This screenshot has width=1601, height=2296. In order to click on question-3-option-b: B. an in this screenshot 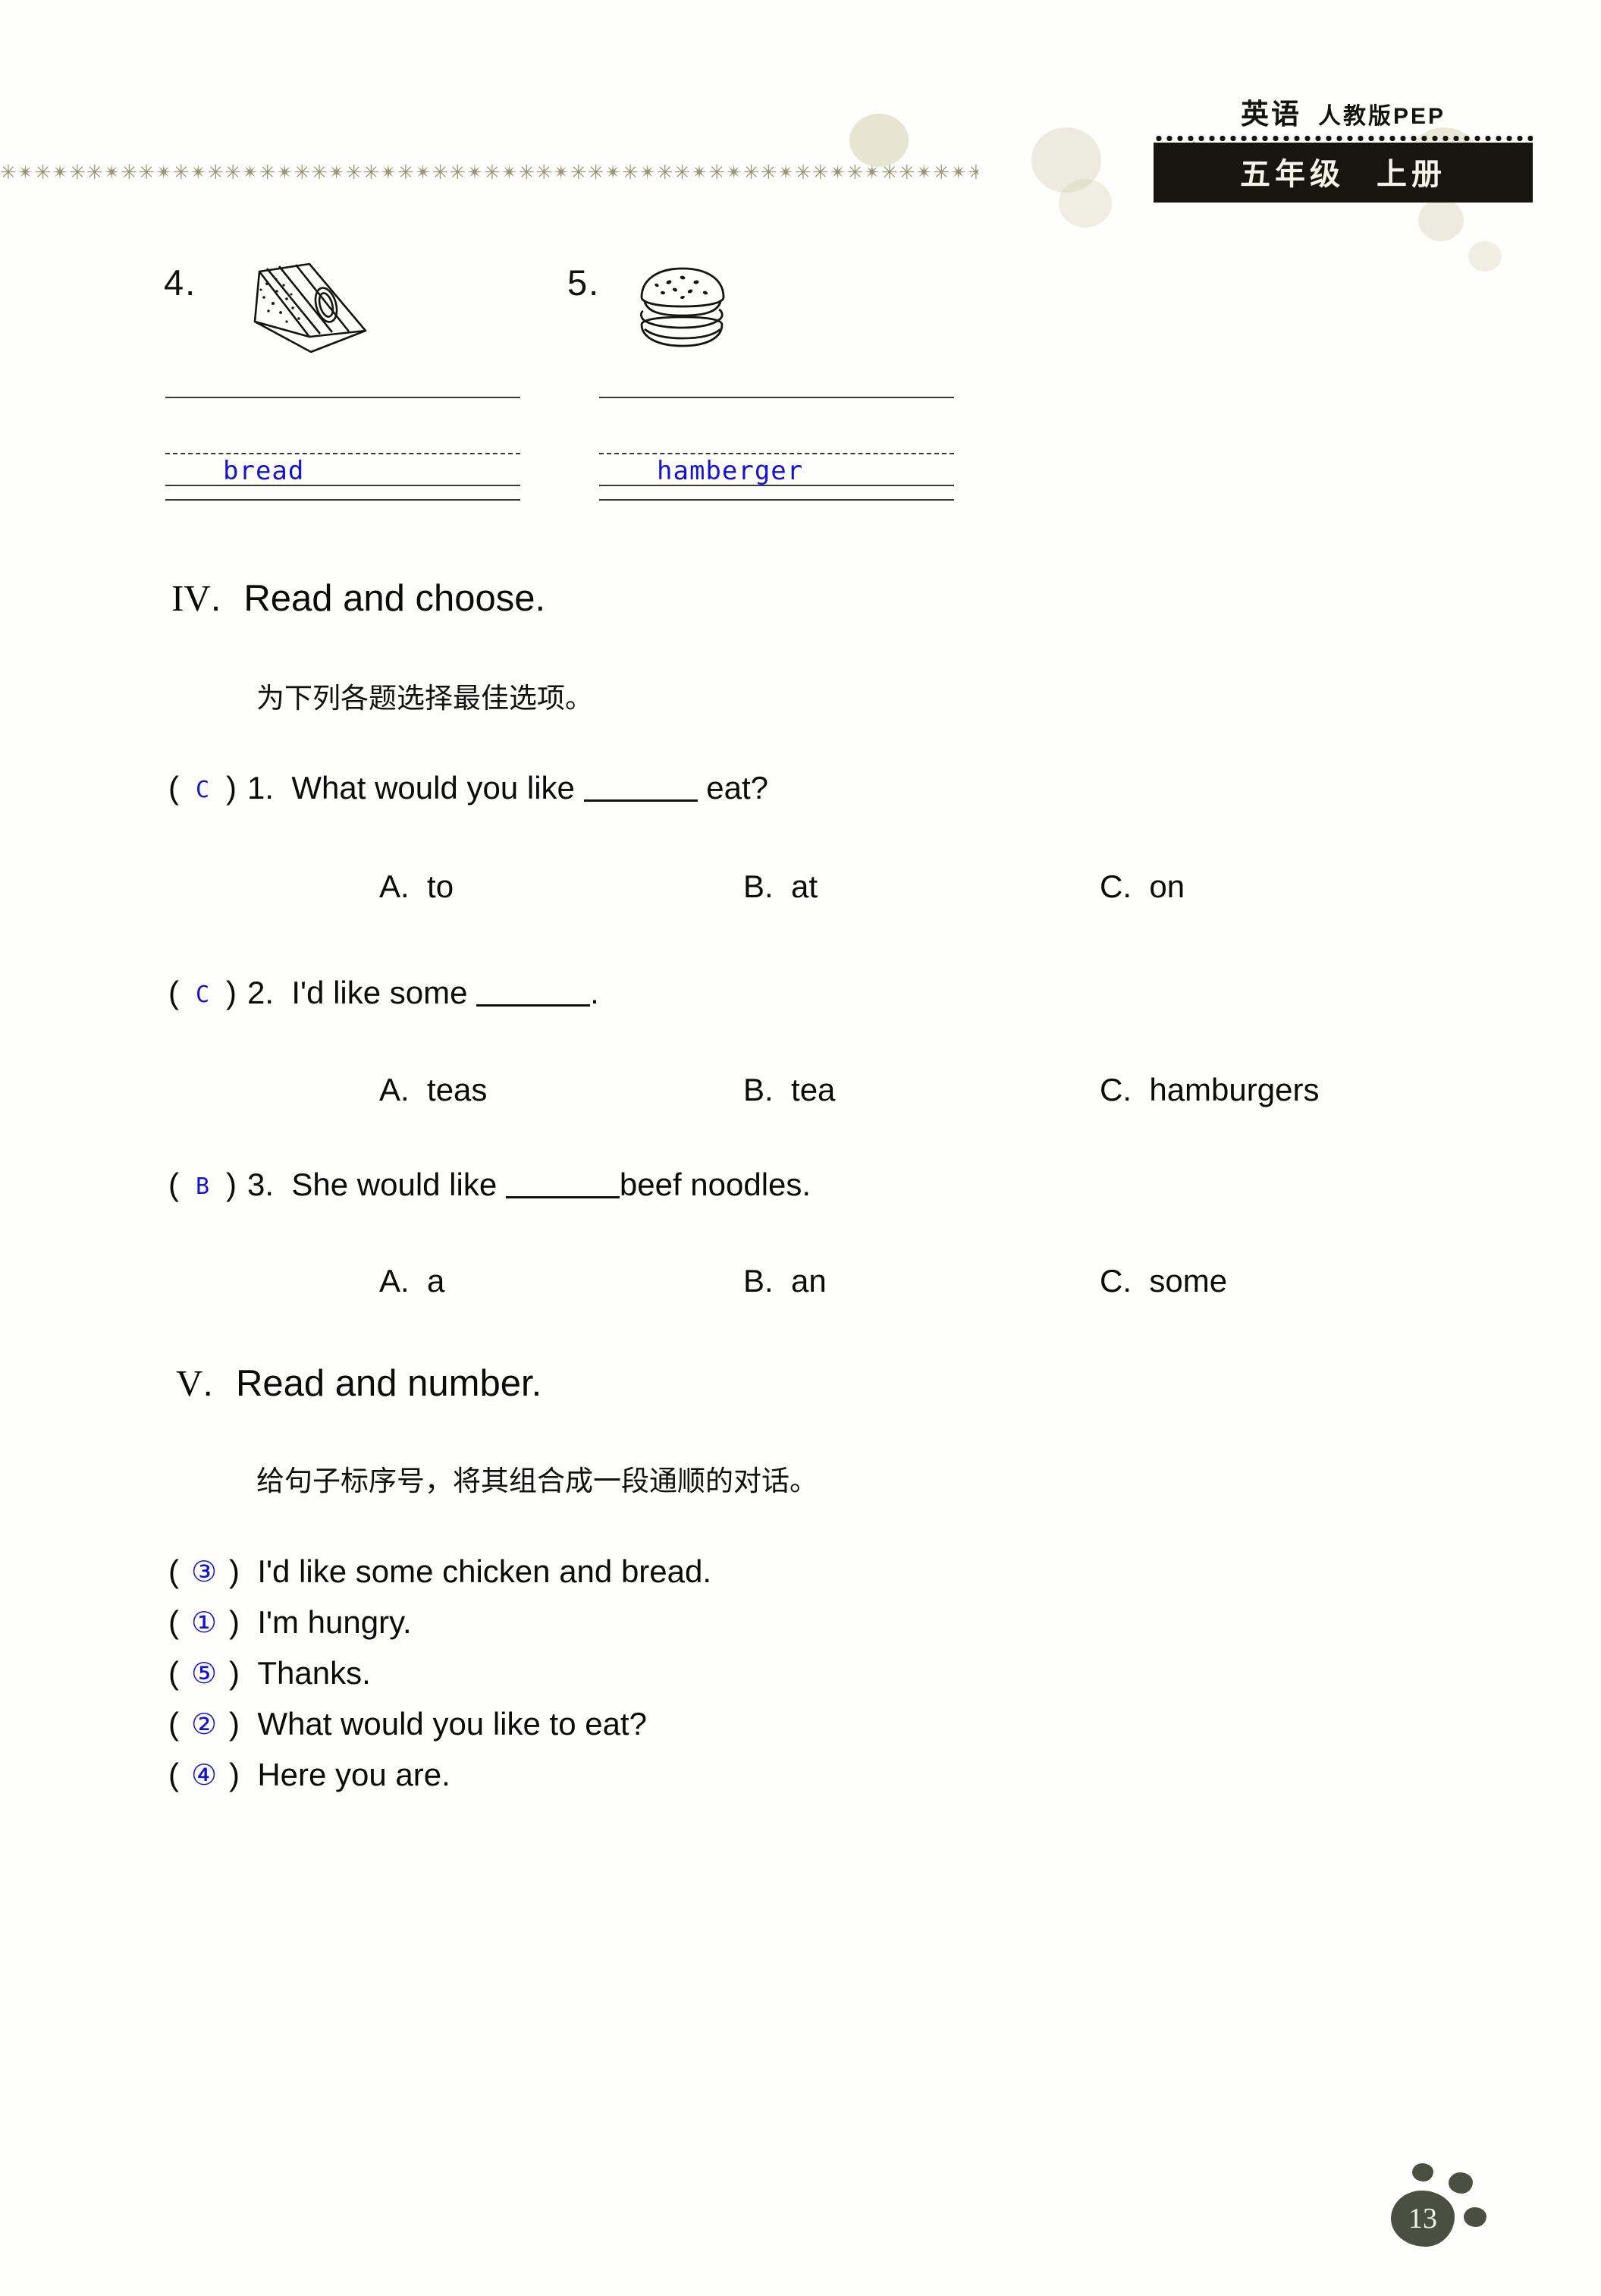, I will do `click(921, 1281)`.